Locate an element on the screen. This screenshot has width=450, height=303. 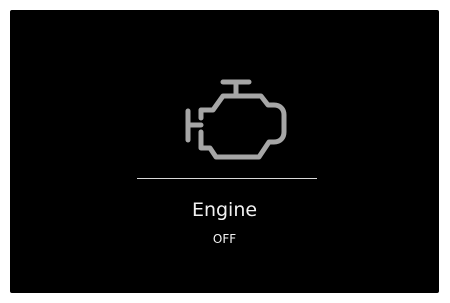
engine-status: OFF is located at coordinates (224, 239).